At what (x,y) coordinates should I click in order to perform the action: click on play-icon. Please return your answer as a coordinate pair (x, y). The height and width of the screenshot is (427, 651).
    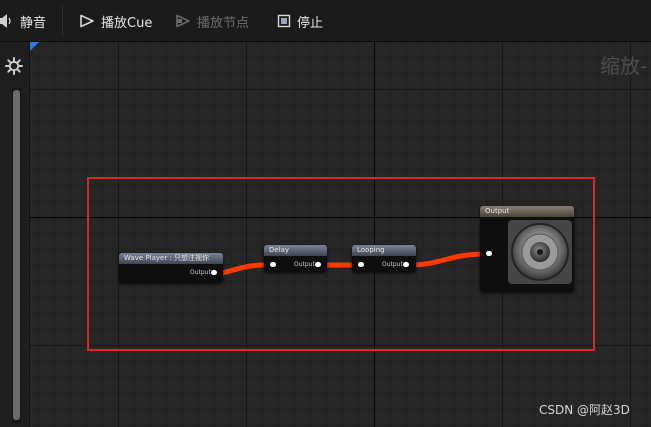
    Looking at the image, I should click on (87, 21).